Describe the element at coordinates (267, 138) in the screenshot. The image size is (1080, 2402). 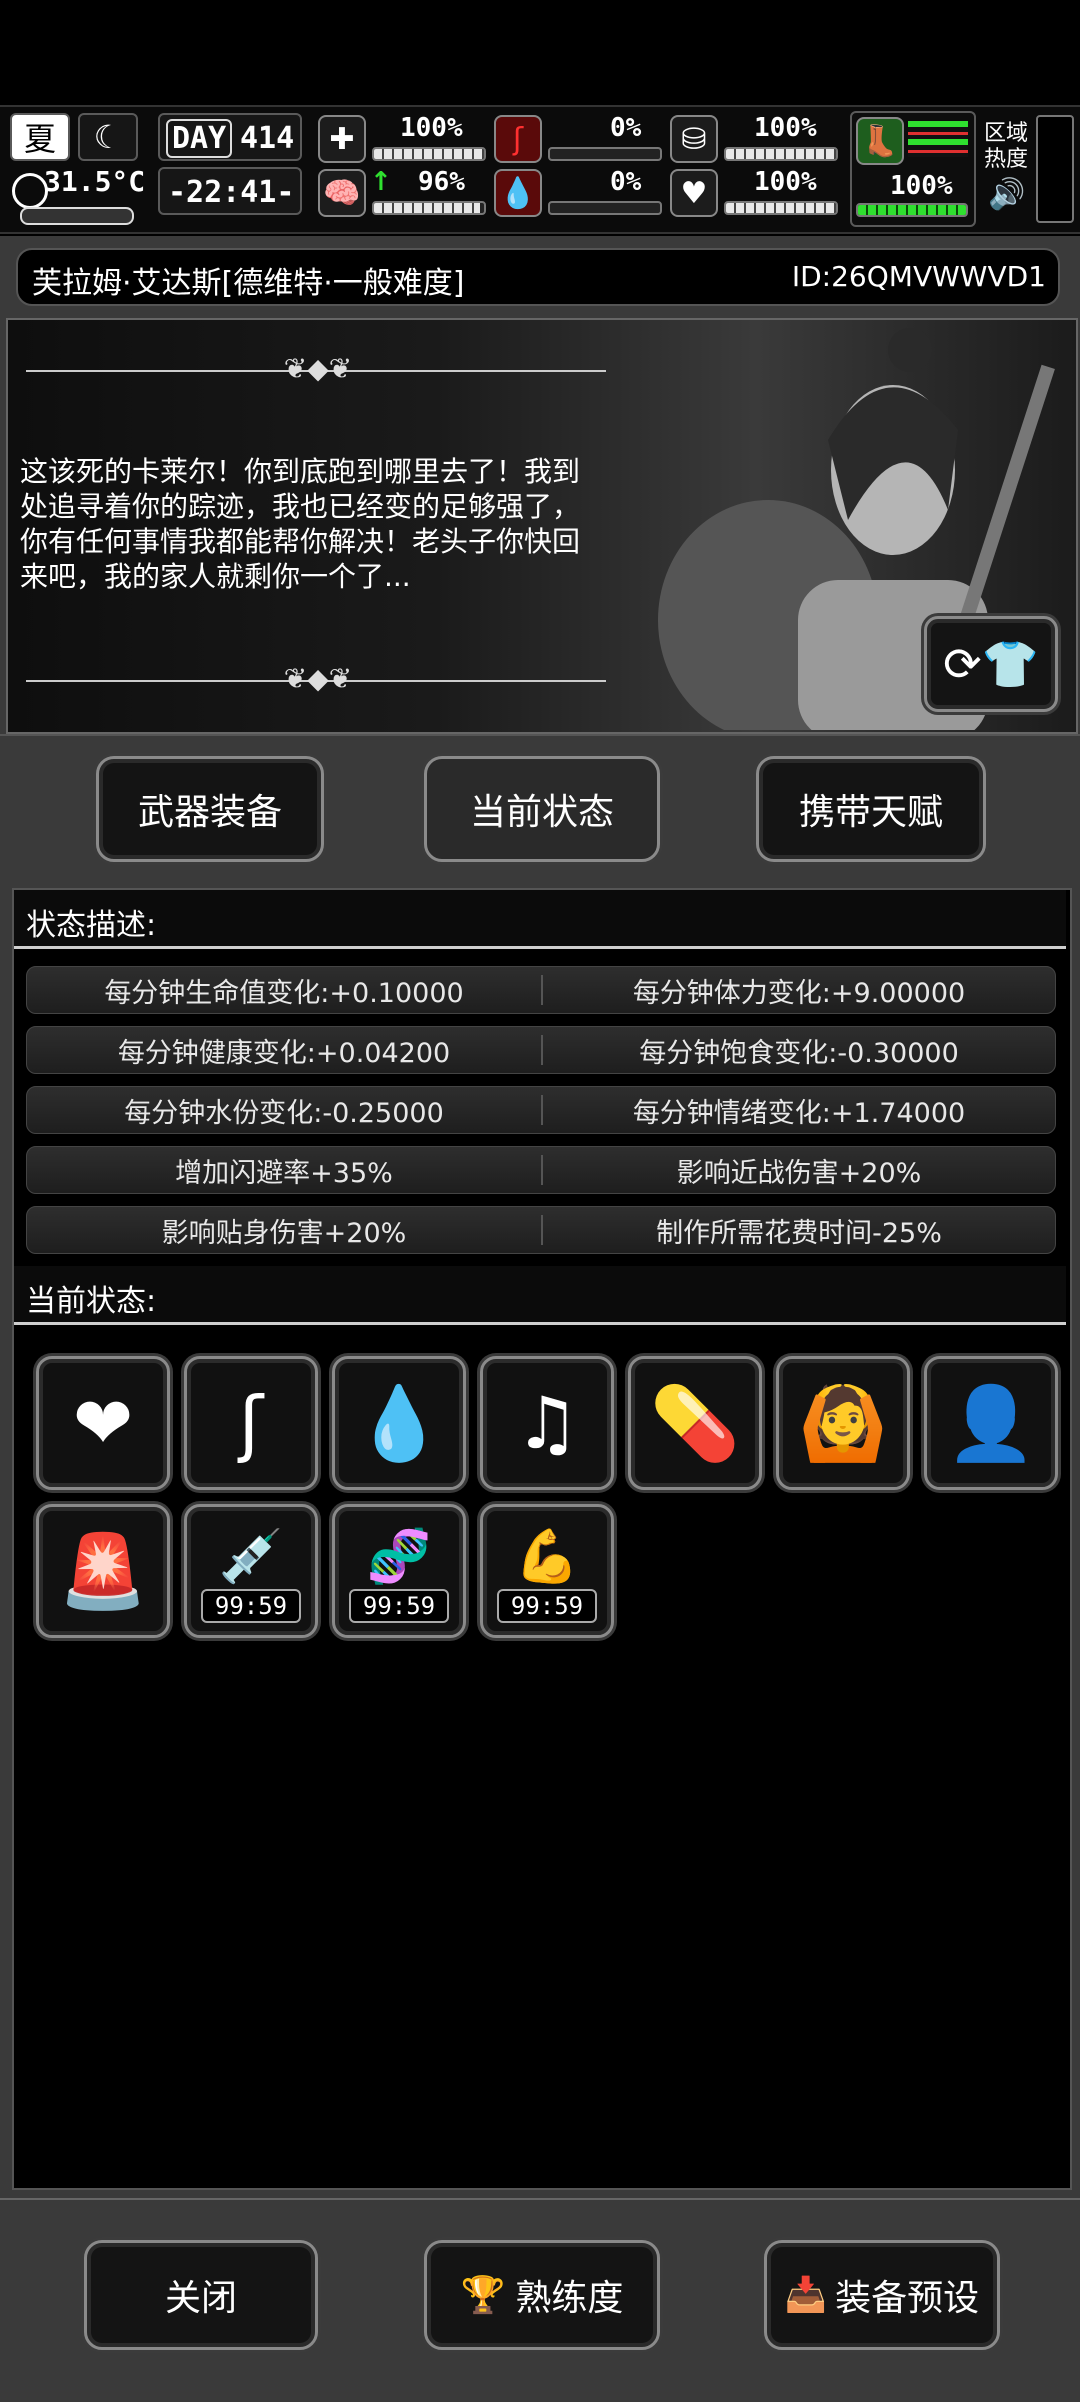
I see `day-number: 414` at that location.